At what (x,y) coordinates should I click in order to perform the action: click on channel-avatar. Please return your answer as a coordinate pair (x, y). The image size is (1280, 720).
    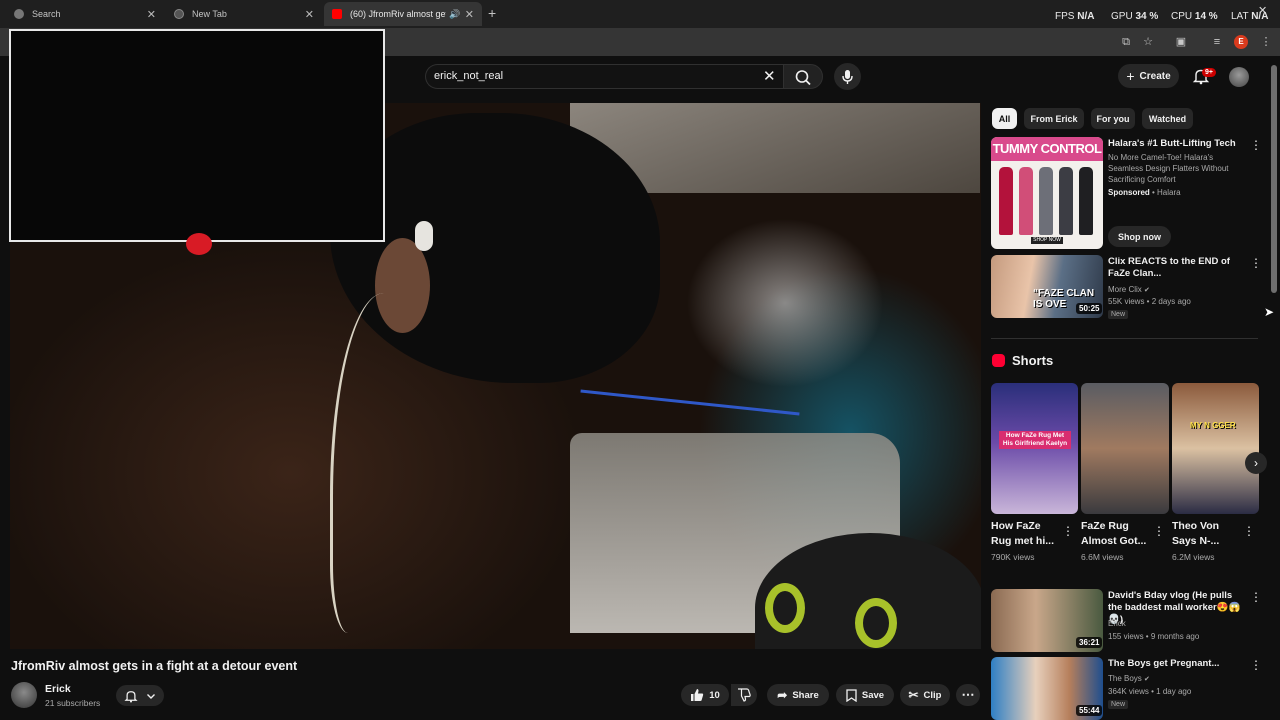
    Looking at the image, I should click on (24, 695).